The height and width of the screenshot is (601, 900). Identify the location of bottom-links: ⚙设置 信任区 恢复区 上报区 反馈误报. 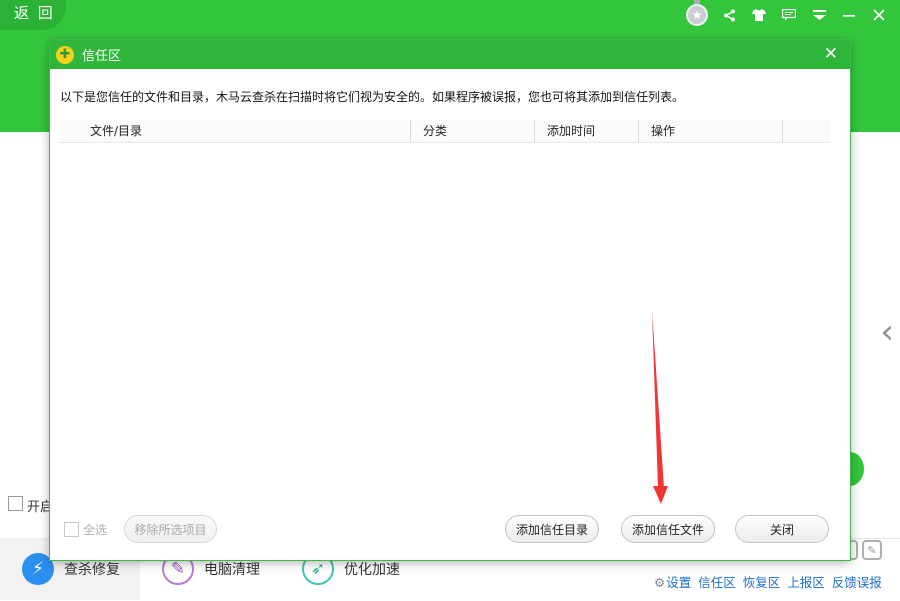
(768, 581).